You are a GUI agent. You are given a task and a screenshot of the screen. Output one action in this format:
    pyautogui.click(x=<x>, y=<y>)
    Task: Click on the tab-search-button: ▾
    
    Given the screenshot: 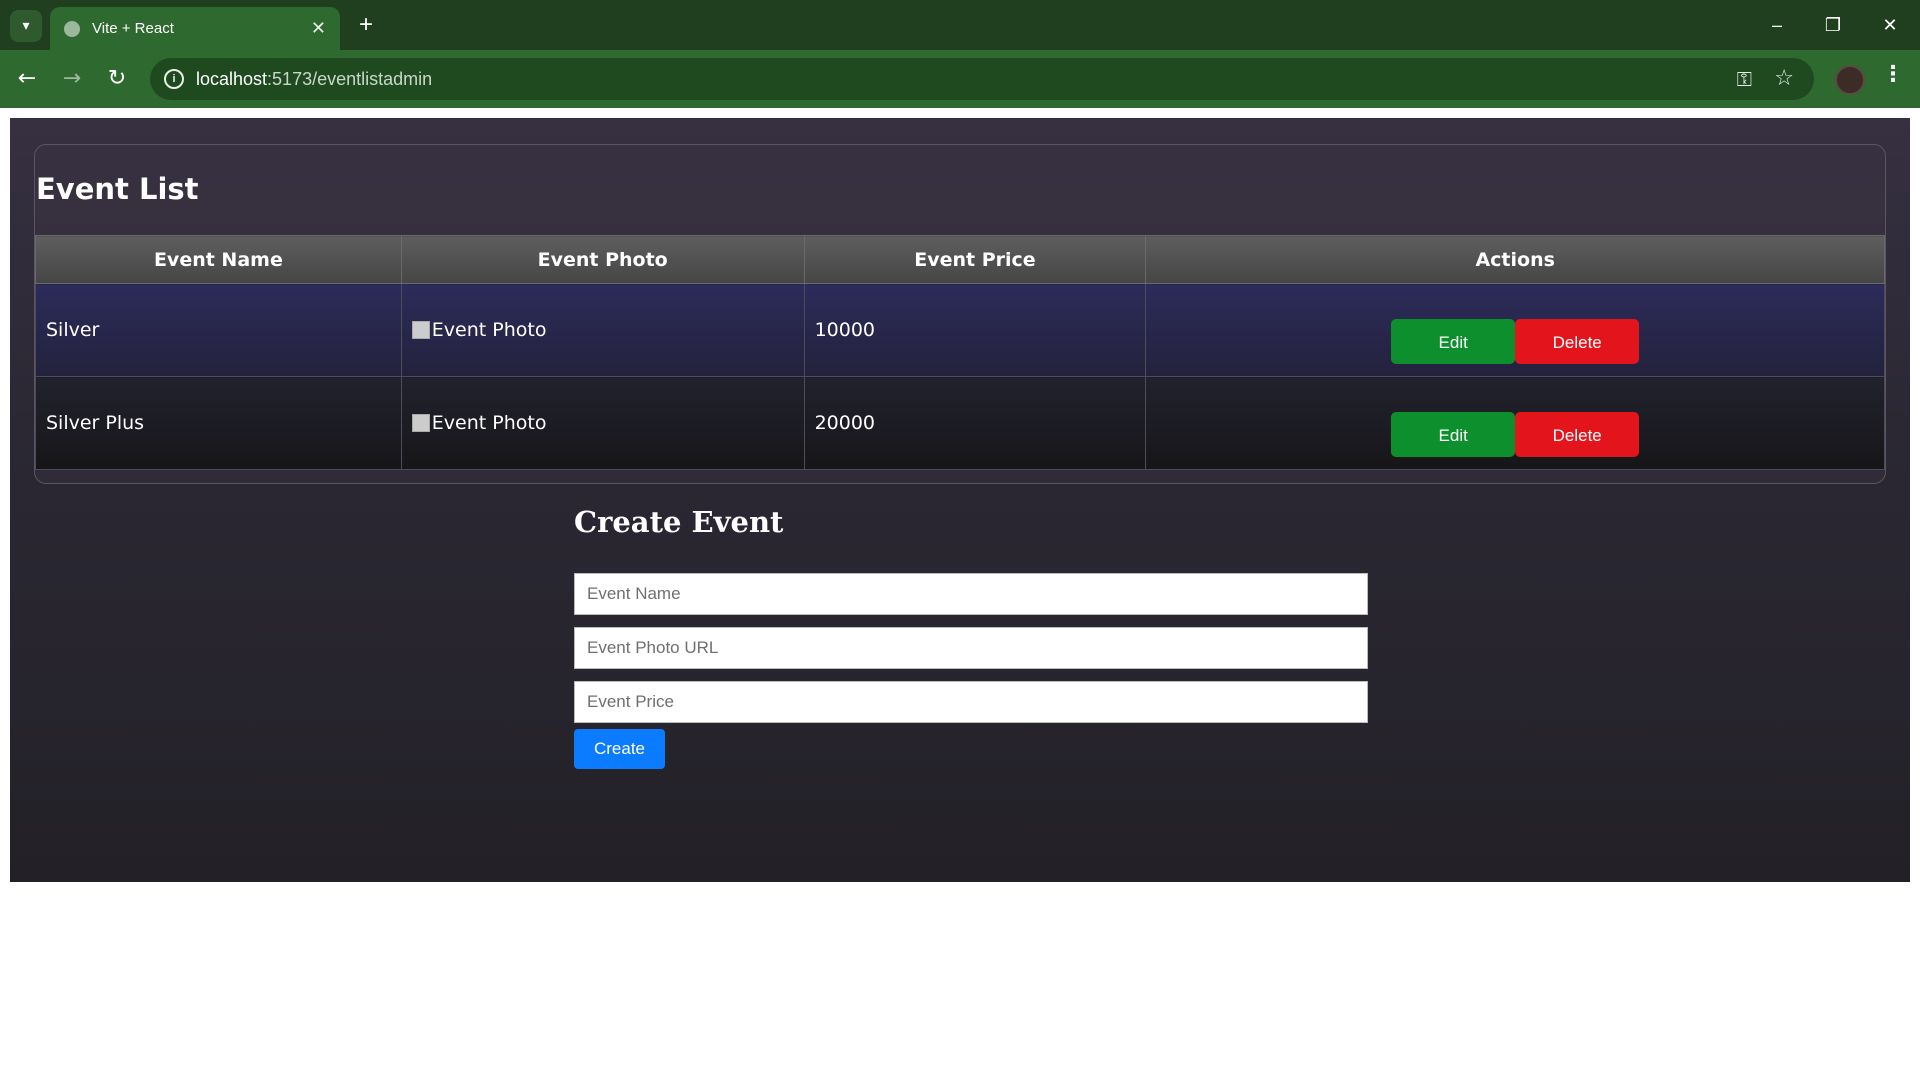 What is the action you would take?
    pyautogui.click(x=26, y=26)
    